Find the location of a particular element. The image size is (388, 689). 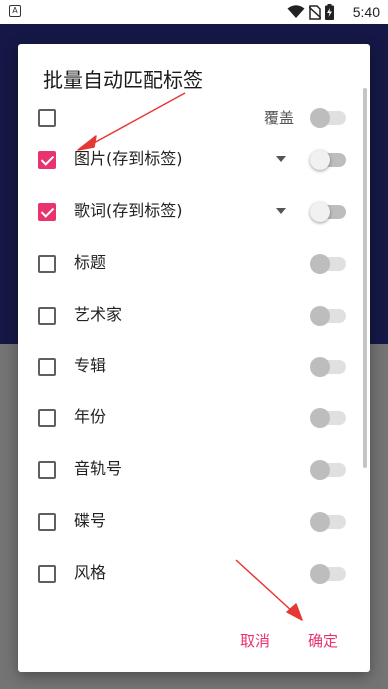

disc-number-overwrite-switch is located at coordinates (328, 522).